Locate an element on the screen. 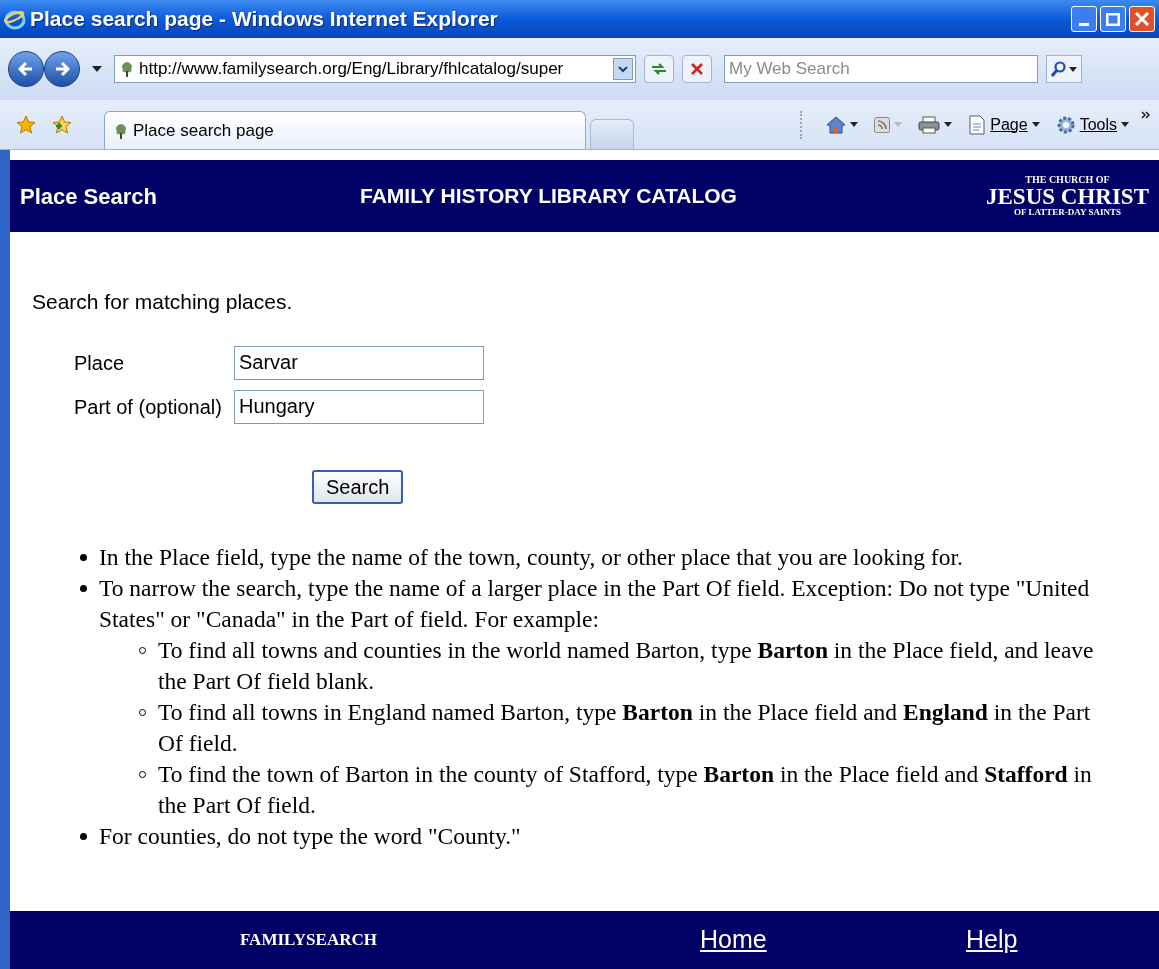 This screenshot has height=969, width=1159. feed-icon is located at coordinates (882, 124).